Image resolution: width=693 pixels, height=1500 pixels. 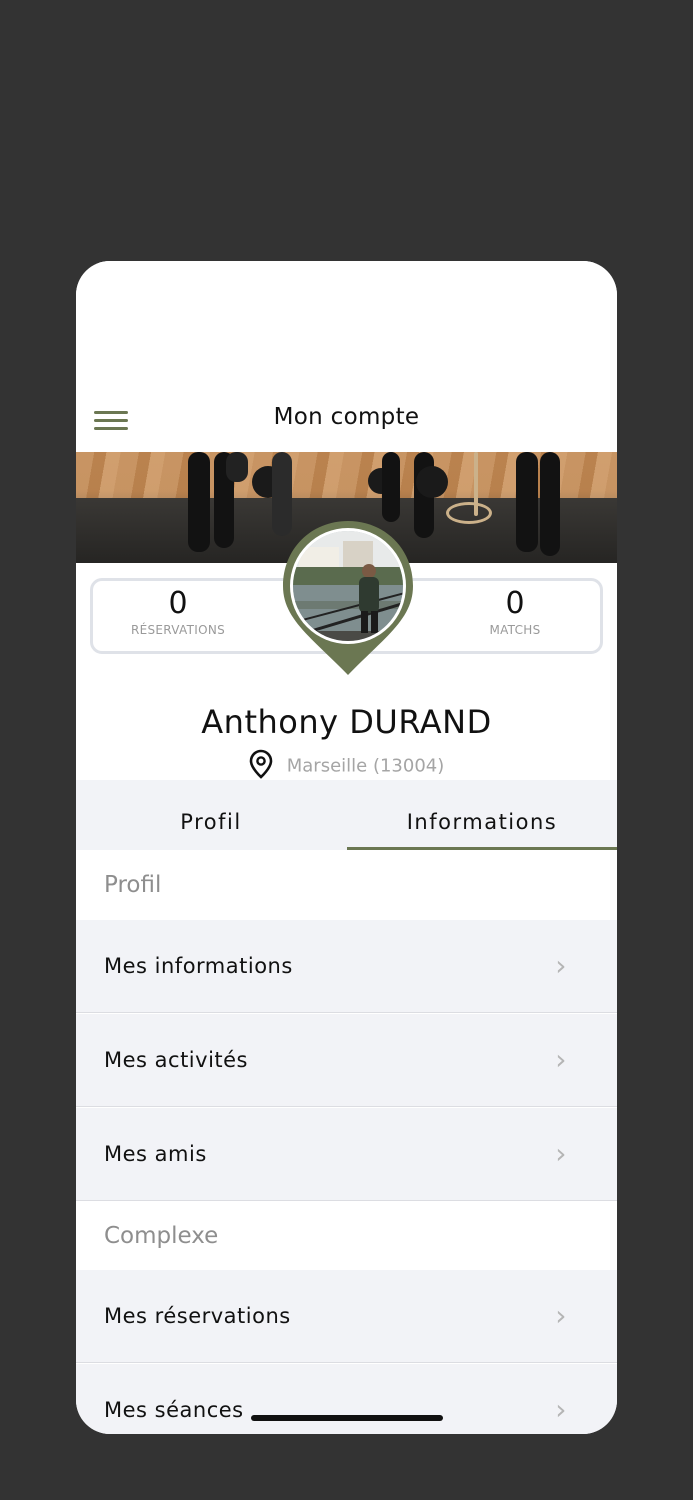 I want to click on menu-item-label: Mes activités, so click(x=176, y=1060).